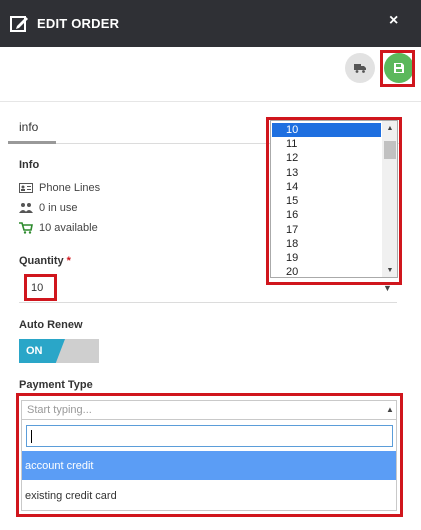 Image resolution: width=421 pixels, height=530 pixels. I want to click on quantity-option: 17, so click(326, 230).